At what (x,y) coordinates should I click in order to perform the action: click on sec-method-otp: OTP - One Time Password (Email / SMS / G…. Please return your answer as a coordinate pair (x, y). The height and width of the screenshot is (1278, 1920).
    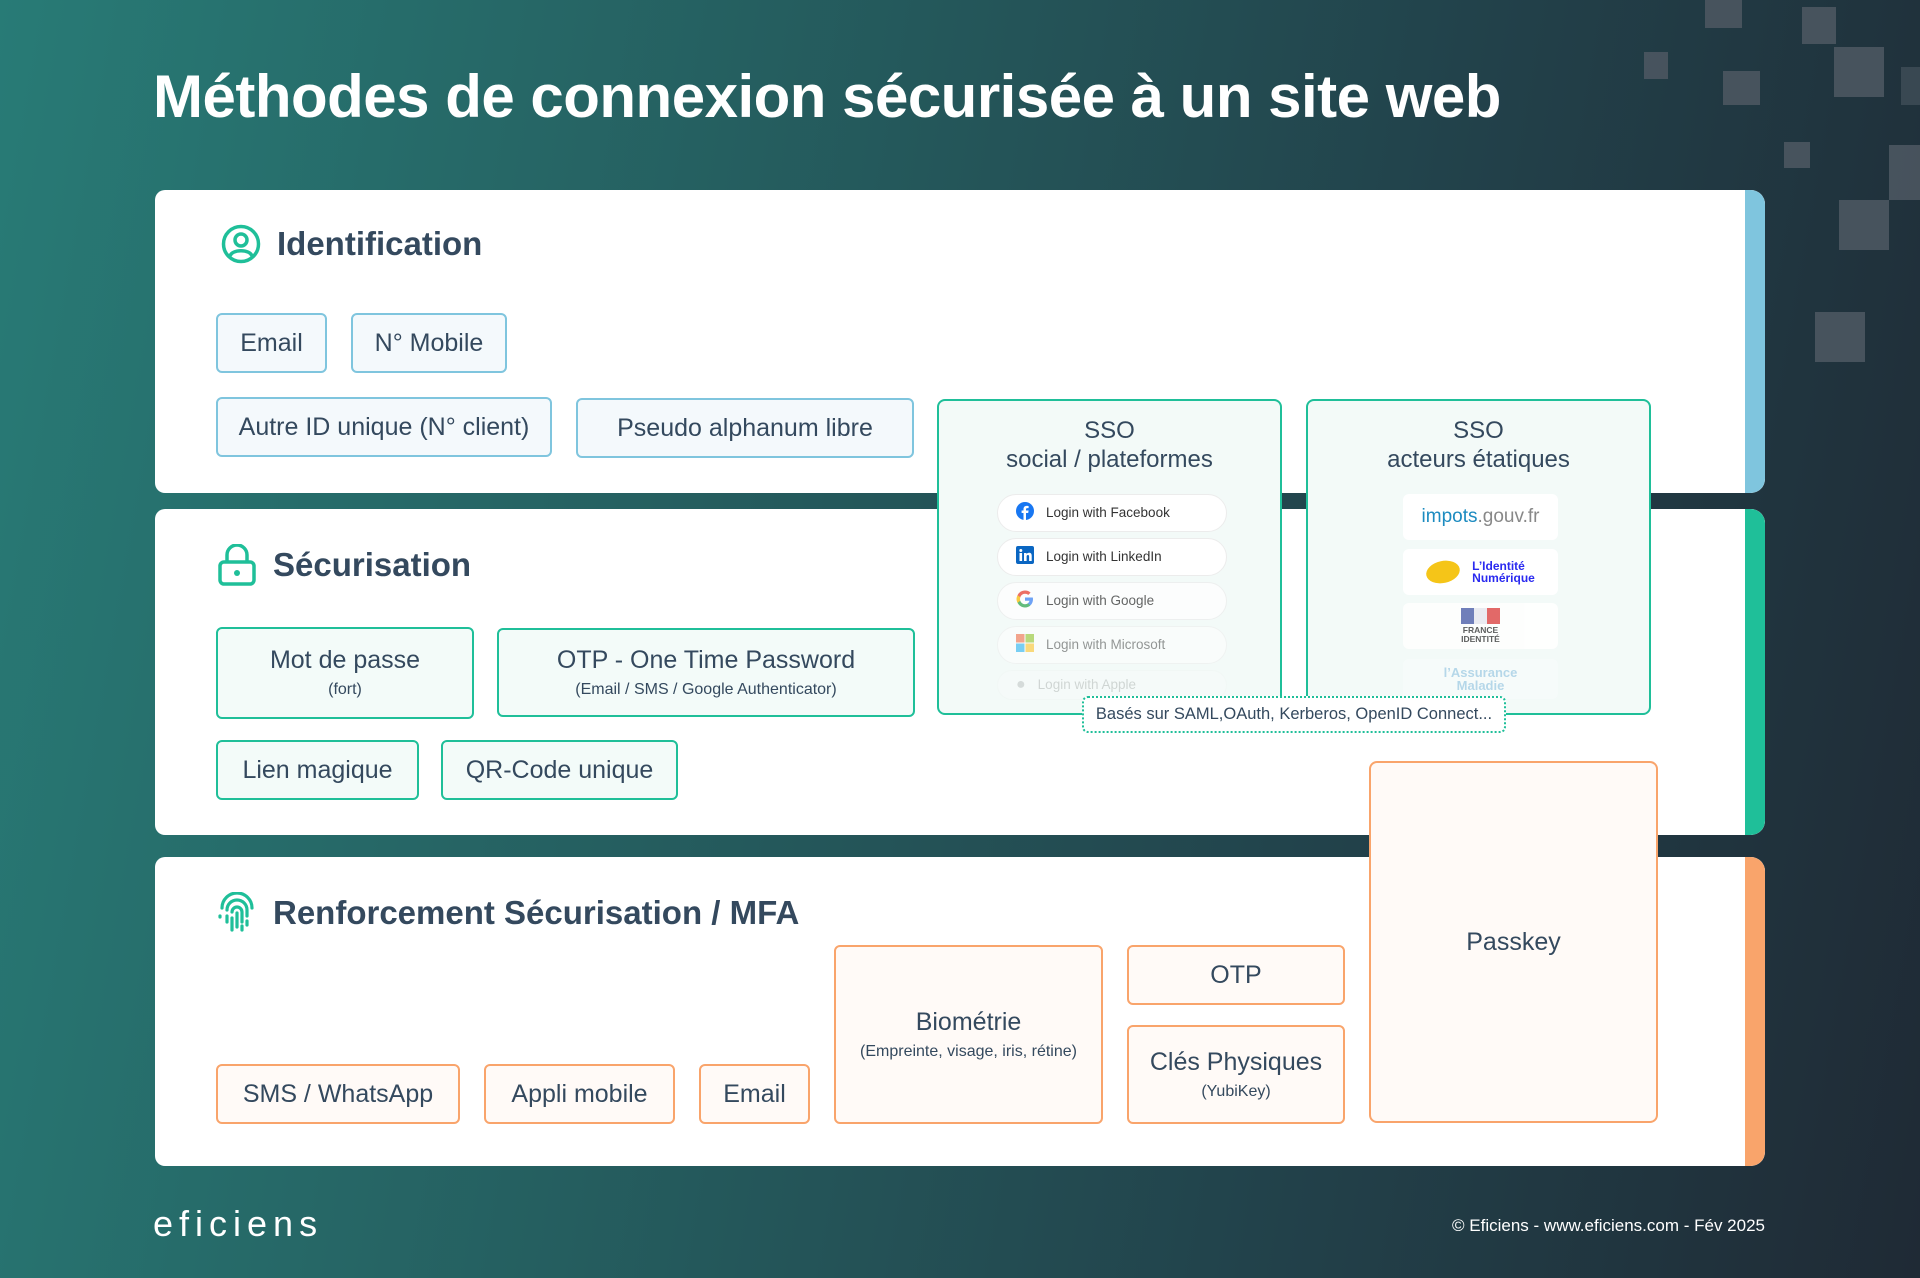
    Looking at the image, I should click on (706, 672).